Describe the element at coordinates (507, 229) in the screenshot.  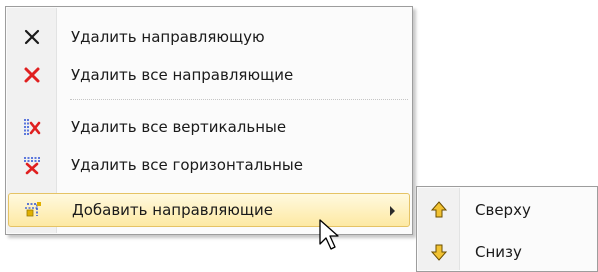
I see `submenu: Сверху Снизу` at that location.